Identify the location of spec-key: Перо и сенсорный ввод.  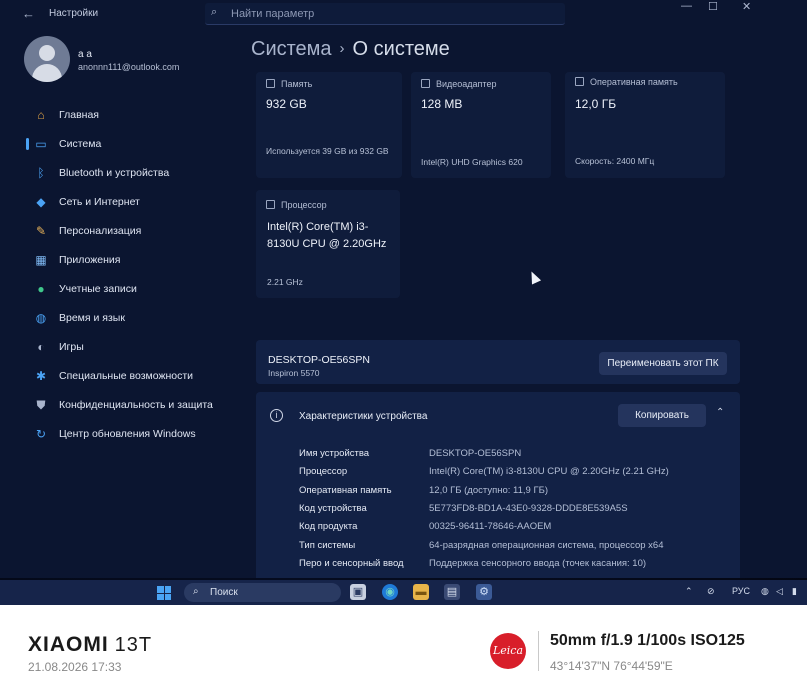
(351, 563).